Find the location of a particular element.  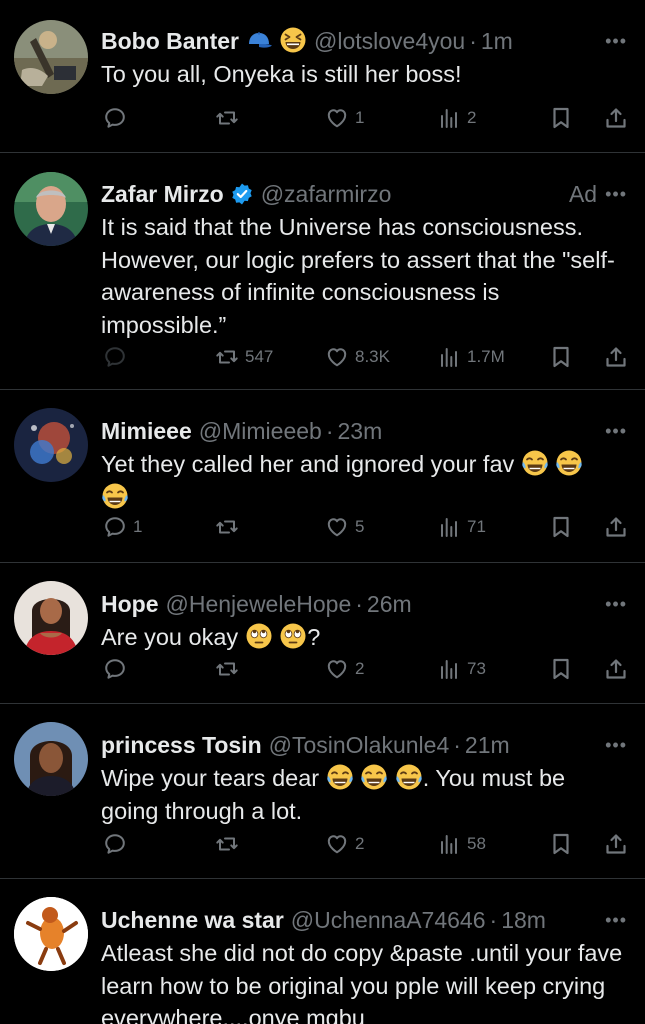

reply-icon is located at coordinates (115, 357).